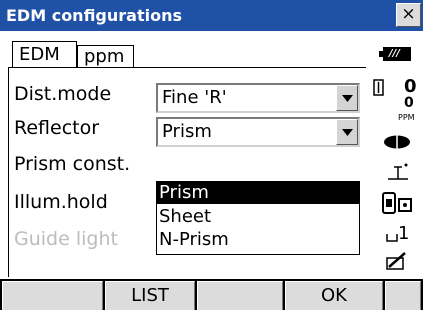 This screenshot has height=310, width=423. I want to click on reflector-option-n-prism: N-Prism, so click(258, 240).